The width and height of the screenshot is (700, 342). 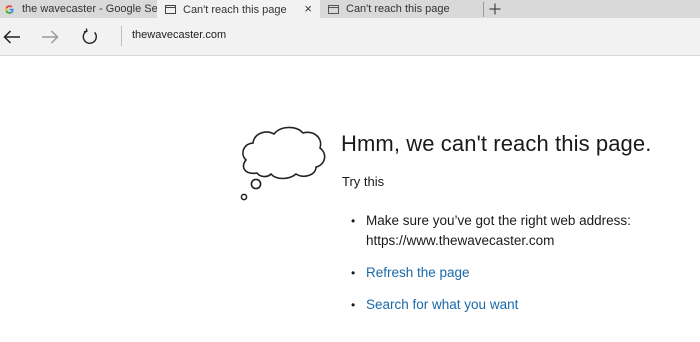 I want to click on refresh-button, so click(x=90, y=37).